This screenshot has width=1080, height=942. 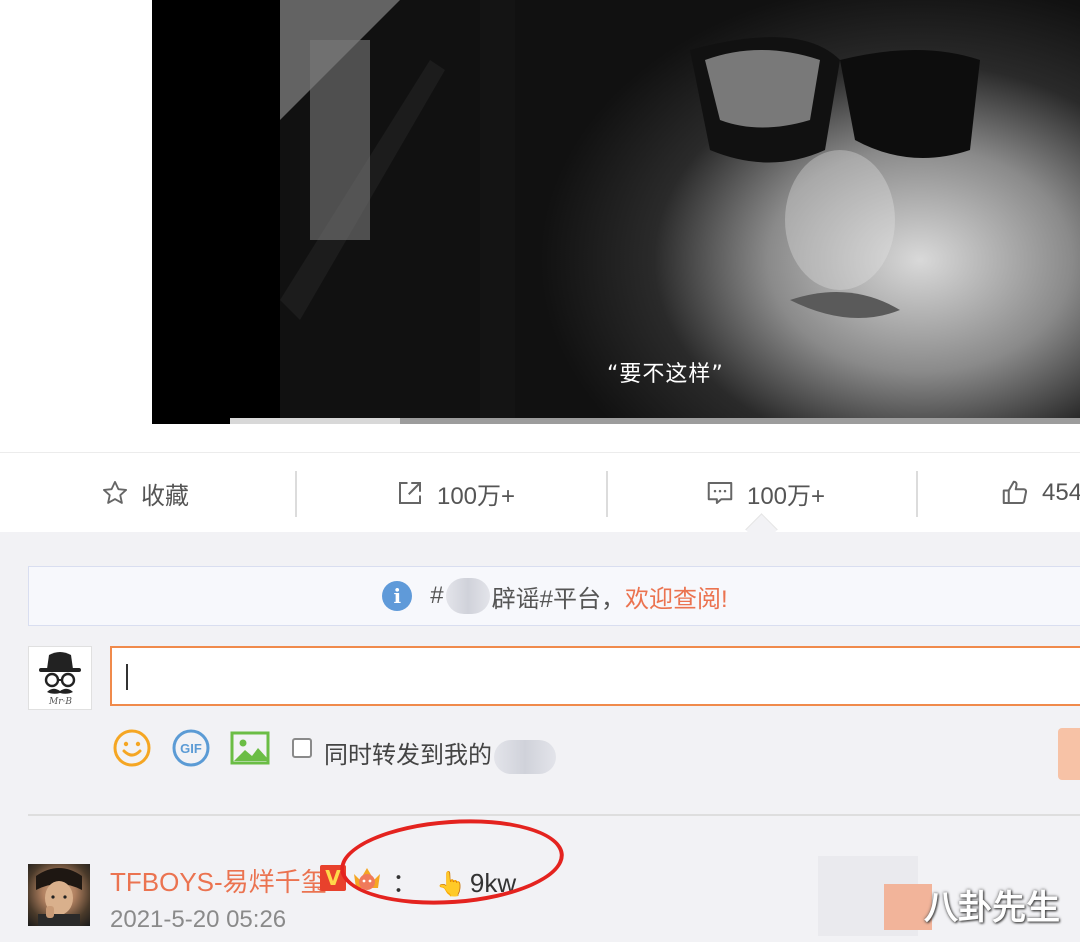 What do you see at coordinates (218, 880) in the screenshot?
I see `commenter-name: TFBOYS-易烊千玺` at bounding box center [218, 880].